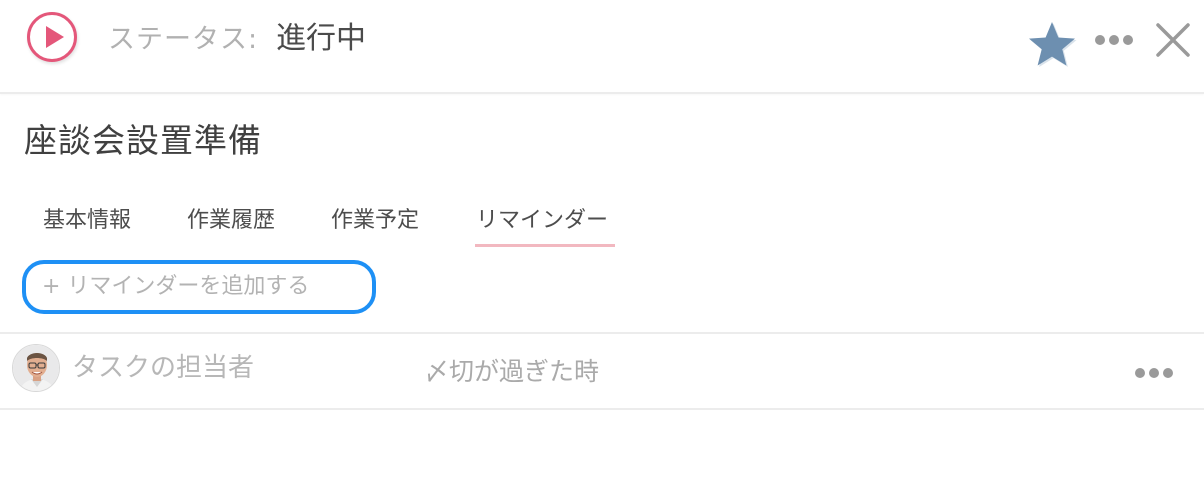 The image size is (1204, 494). Describe the element at coordinates (55, 37) in the screenshot. I see `play-icon` at that location.